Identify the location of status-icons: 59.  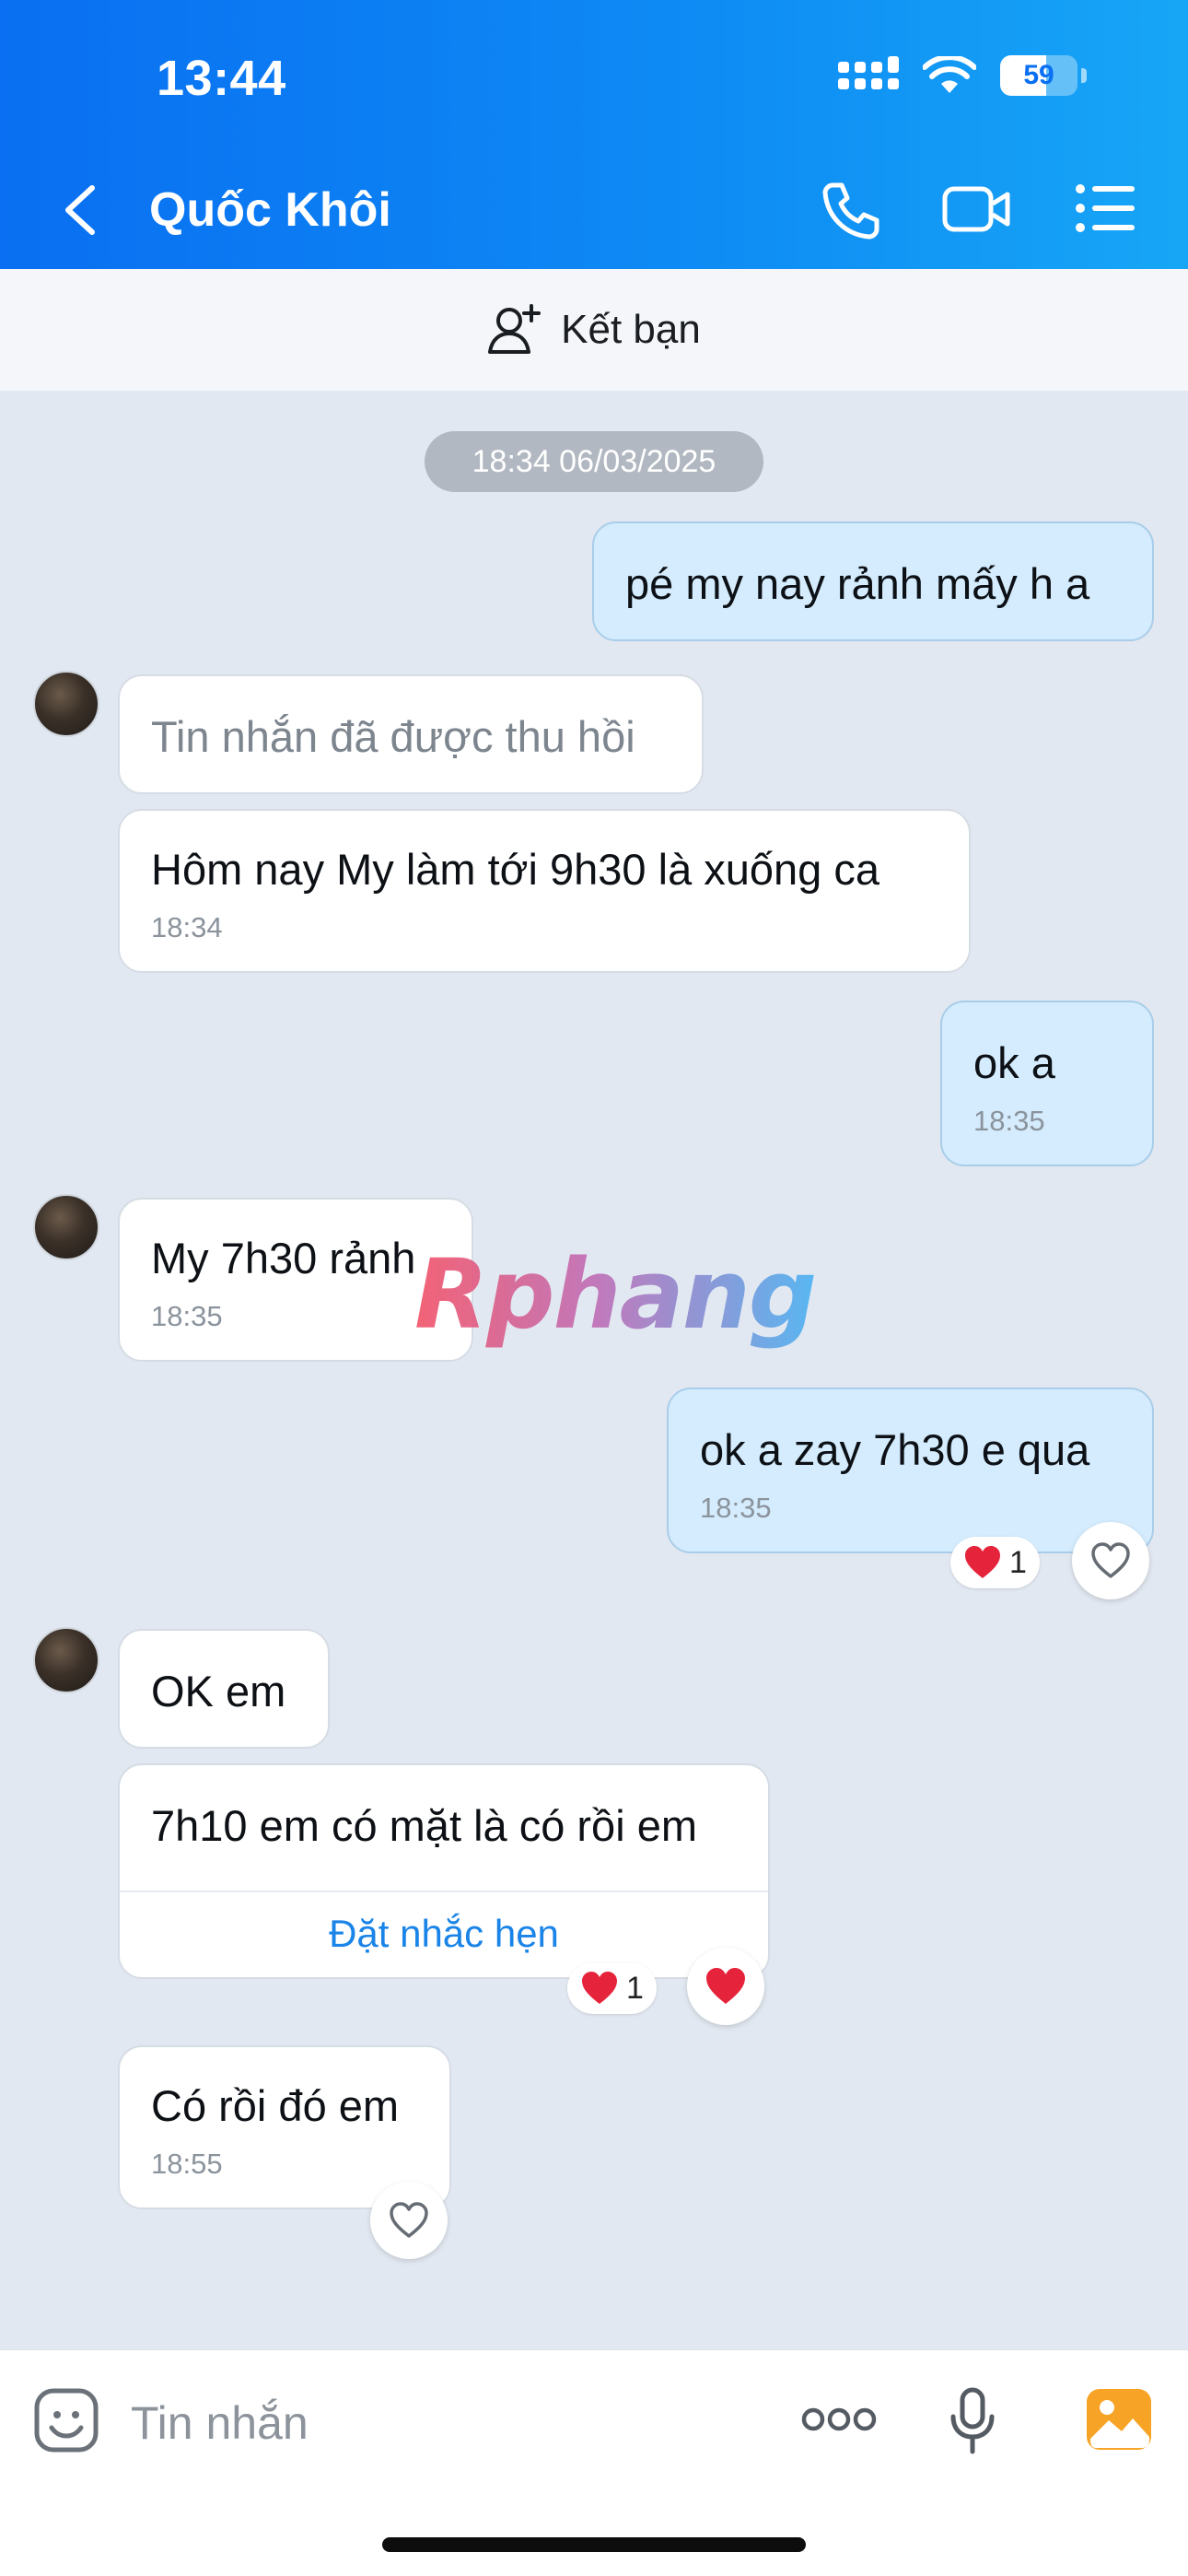
(962, 75).